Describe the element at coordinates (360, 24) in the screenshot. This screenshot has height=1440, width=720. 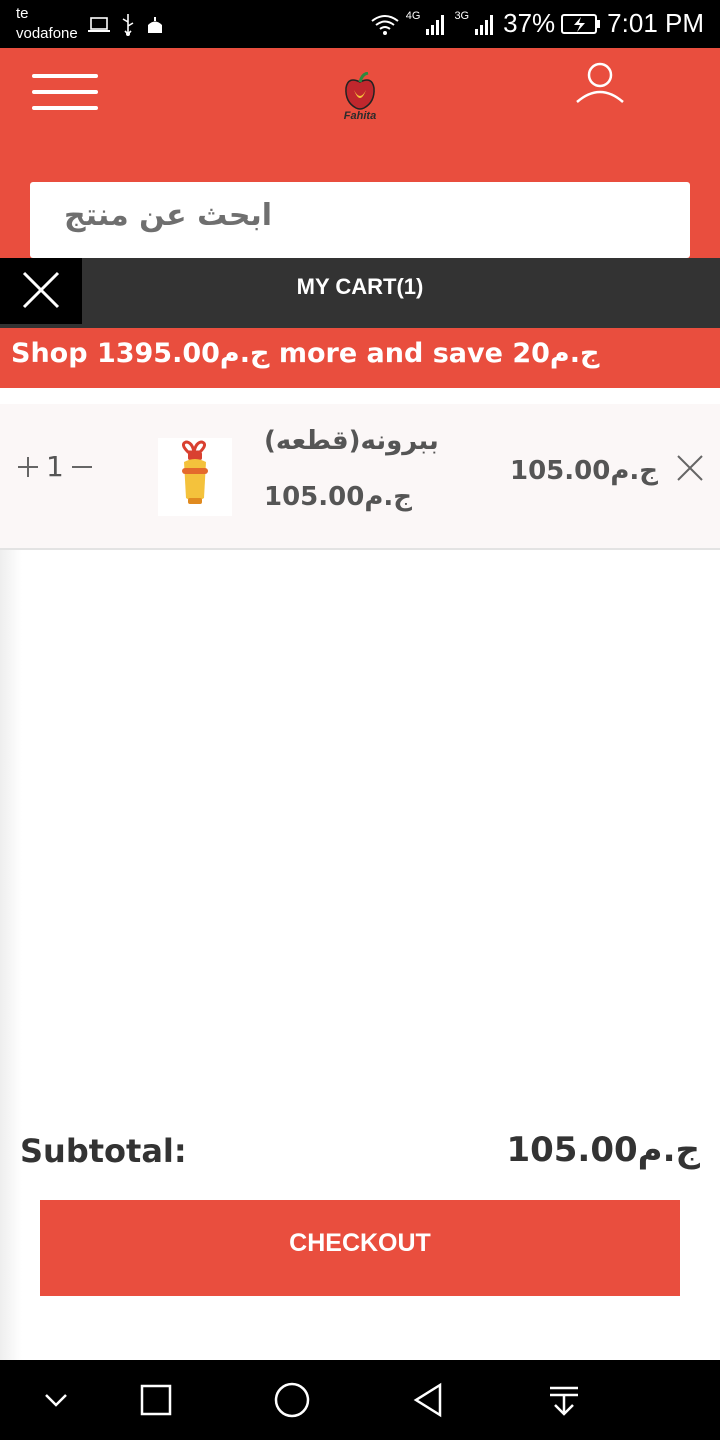
I see `status-bar: te vodafone 4G 3G 37% 7:01 PM` at that location.